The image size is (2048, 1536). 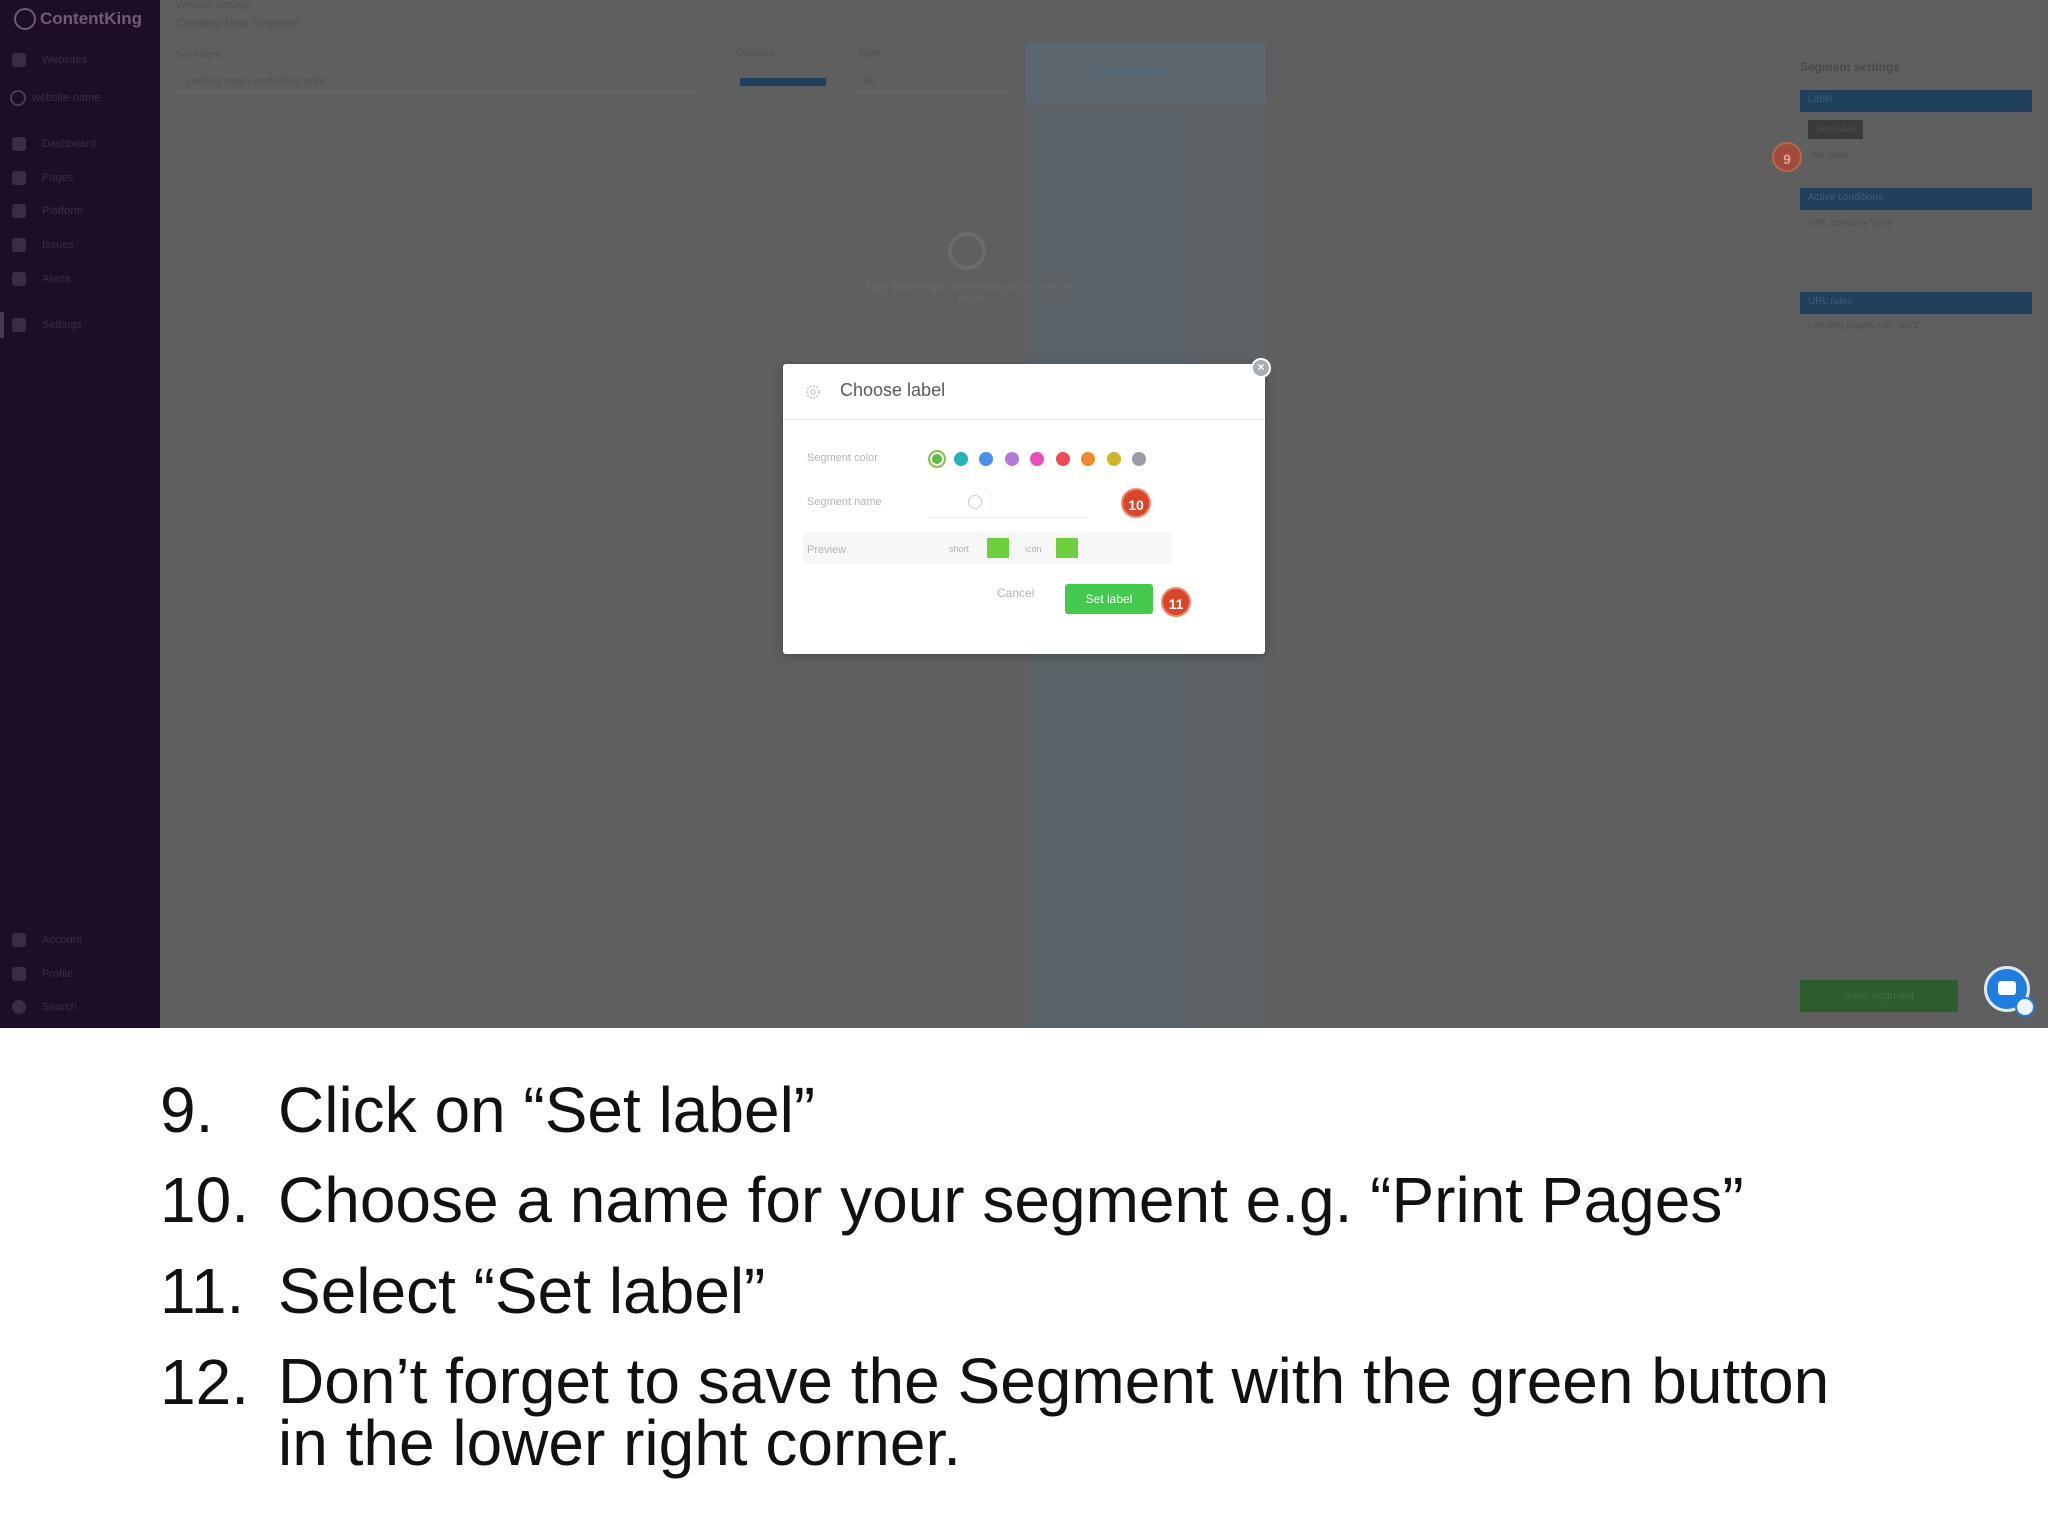 What do you see at coordinates (256, 81) in the screenshot?
I see `url-filter-field: Landing pages containing 'print'` at bounding box center [256, 81].